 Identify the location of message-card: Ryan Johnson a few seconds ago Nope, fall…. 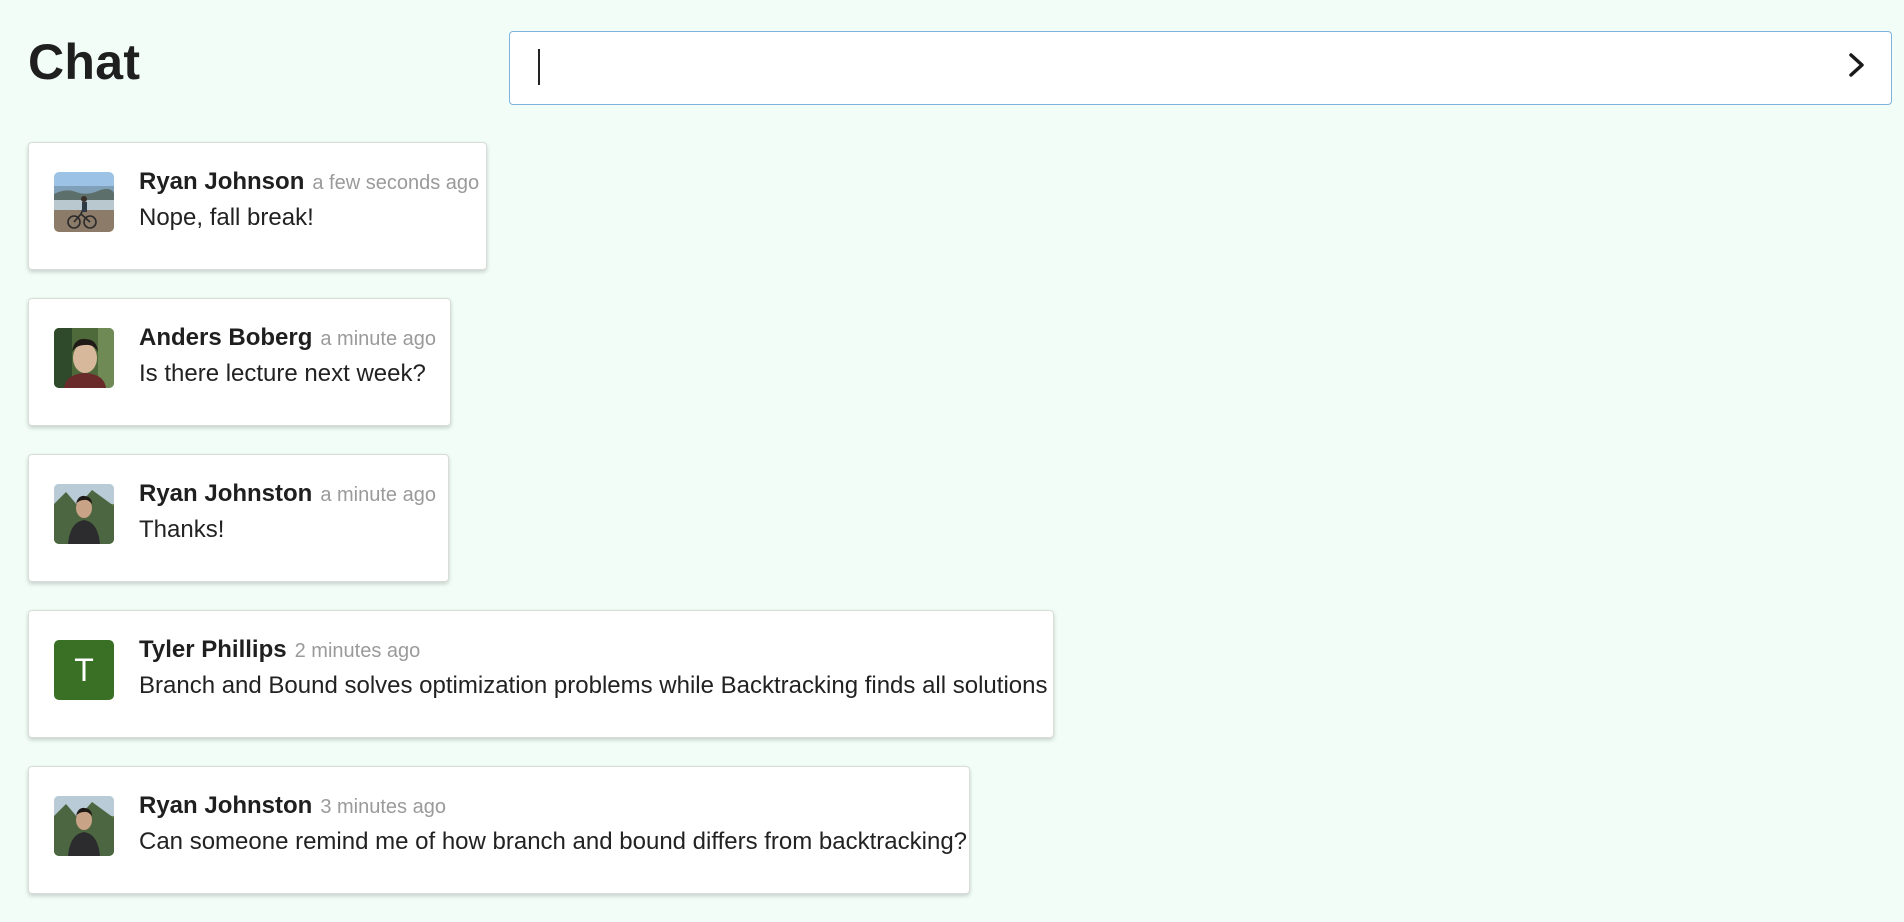
(257, 206).